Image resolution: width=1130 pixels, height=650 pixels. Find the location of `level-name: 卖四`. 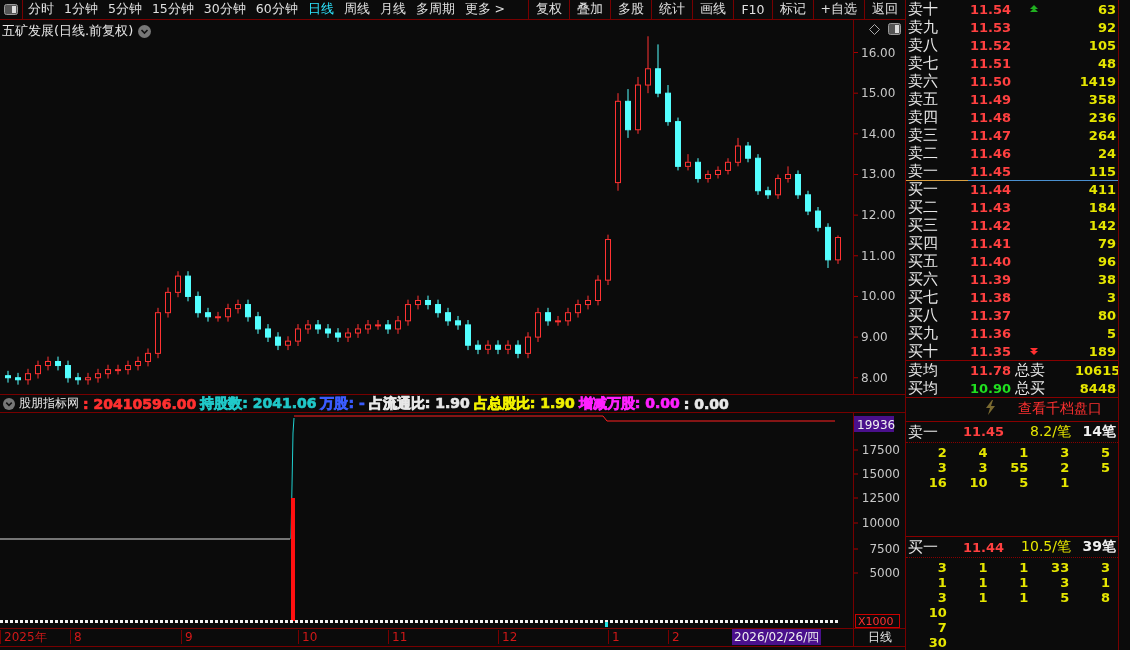

level-name: 卖四 is located at coordinates (923, 117).